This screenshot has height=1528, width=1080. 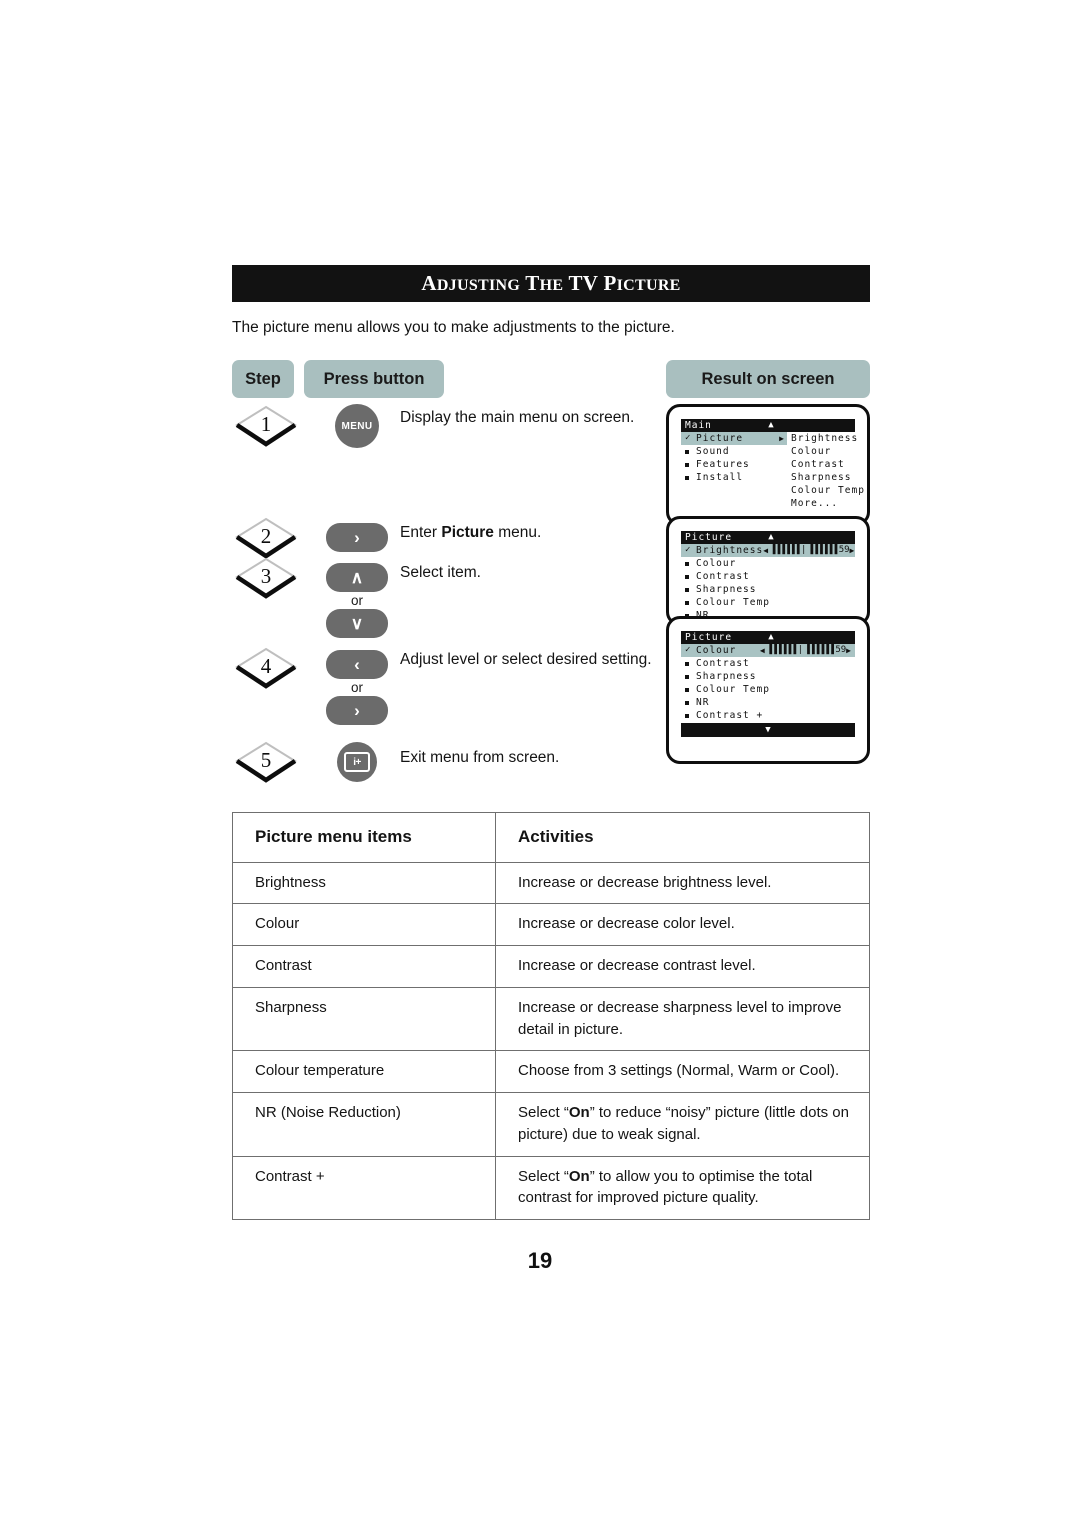 I want to click on step-description-2: Enter Picture menu., so click(x=531, y=533).